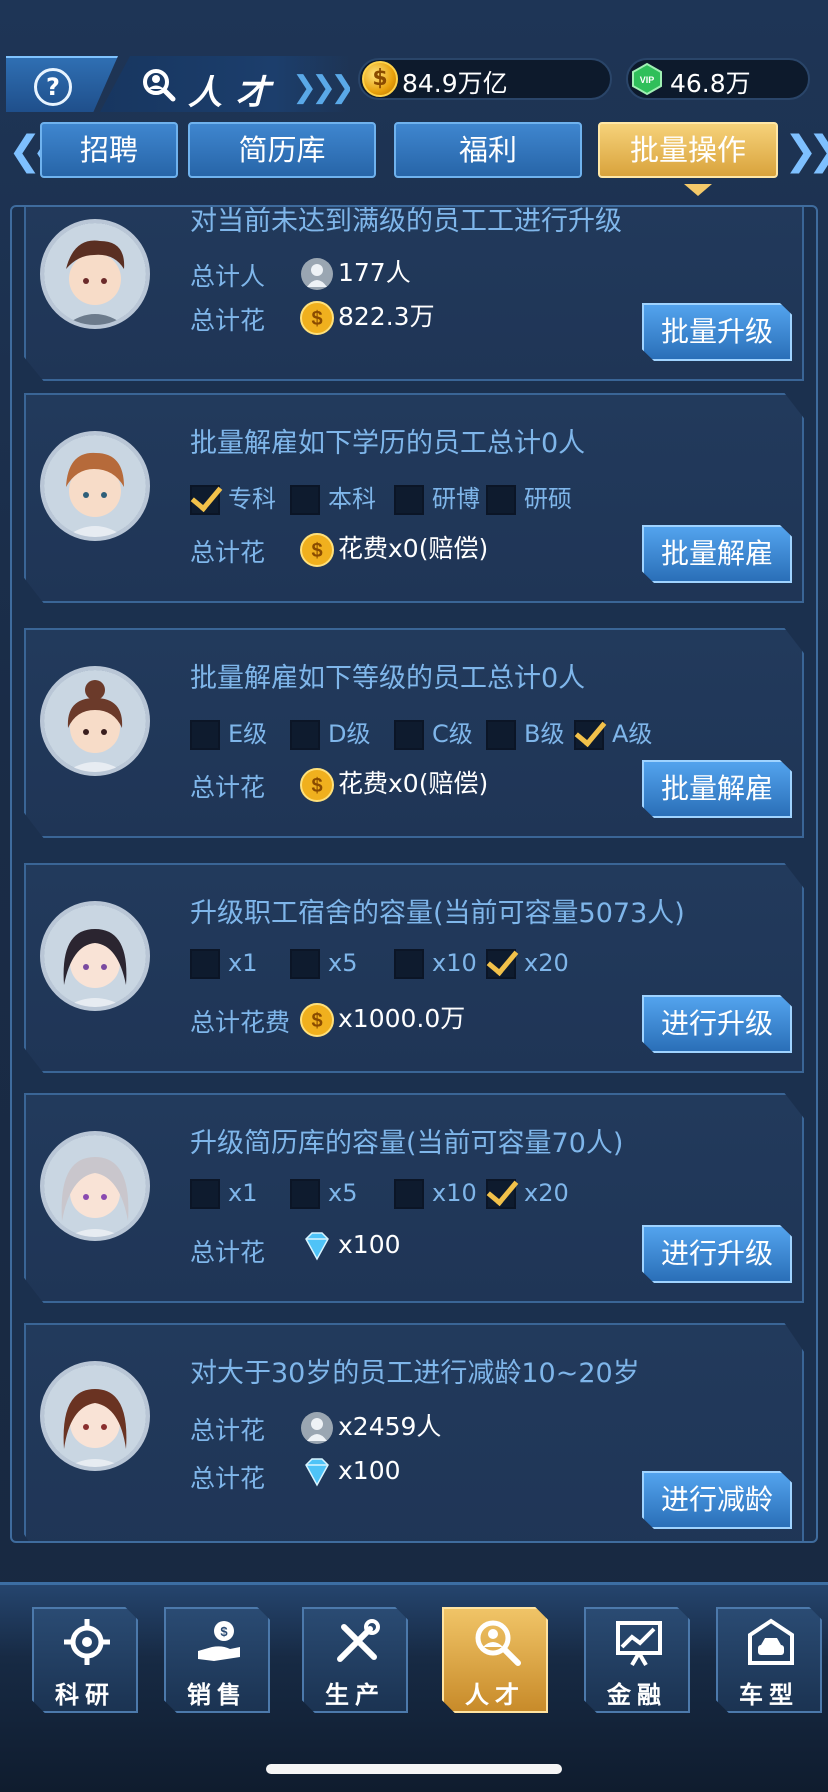 The height and width of the screenshot is (1792, 828). I want to click on home-indicator, so click(414, 1769).